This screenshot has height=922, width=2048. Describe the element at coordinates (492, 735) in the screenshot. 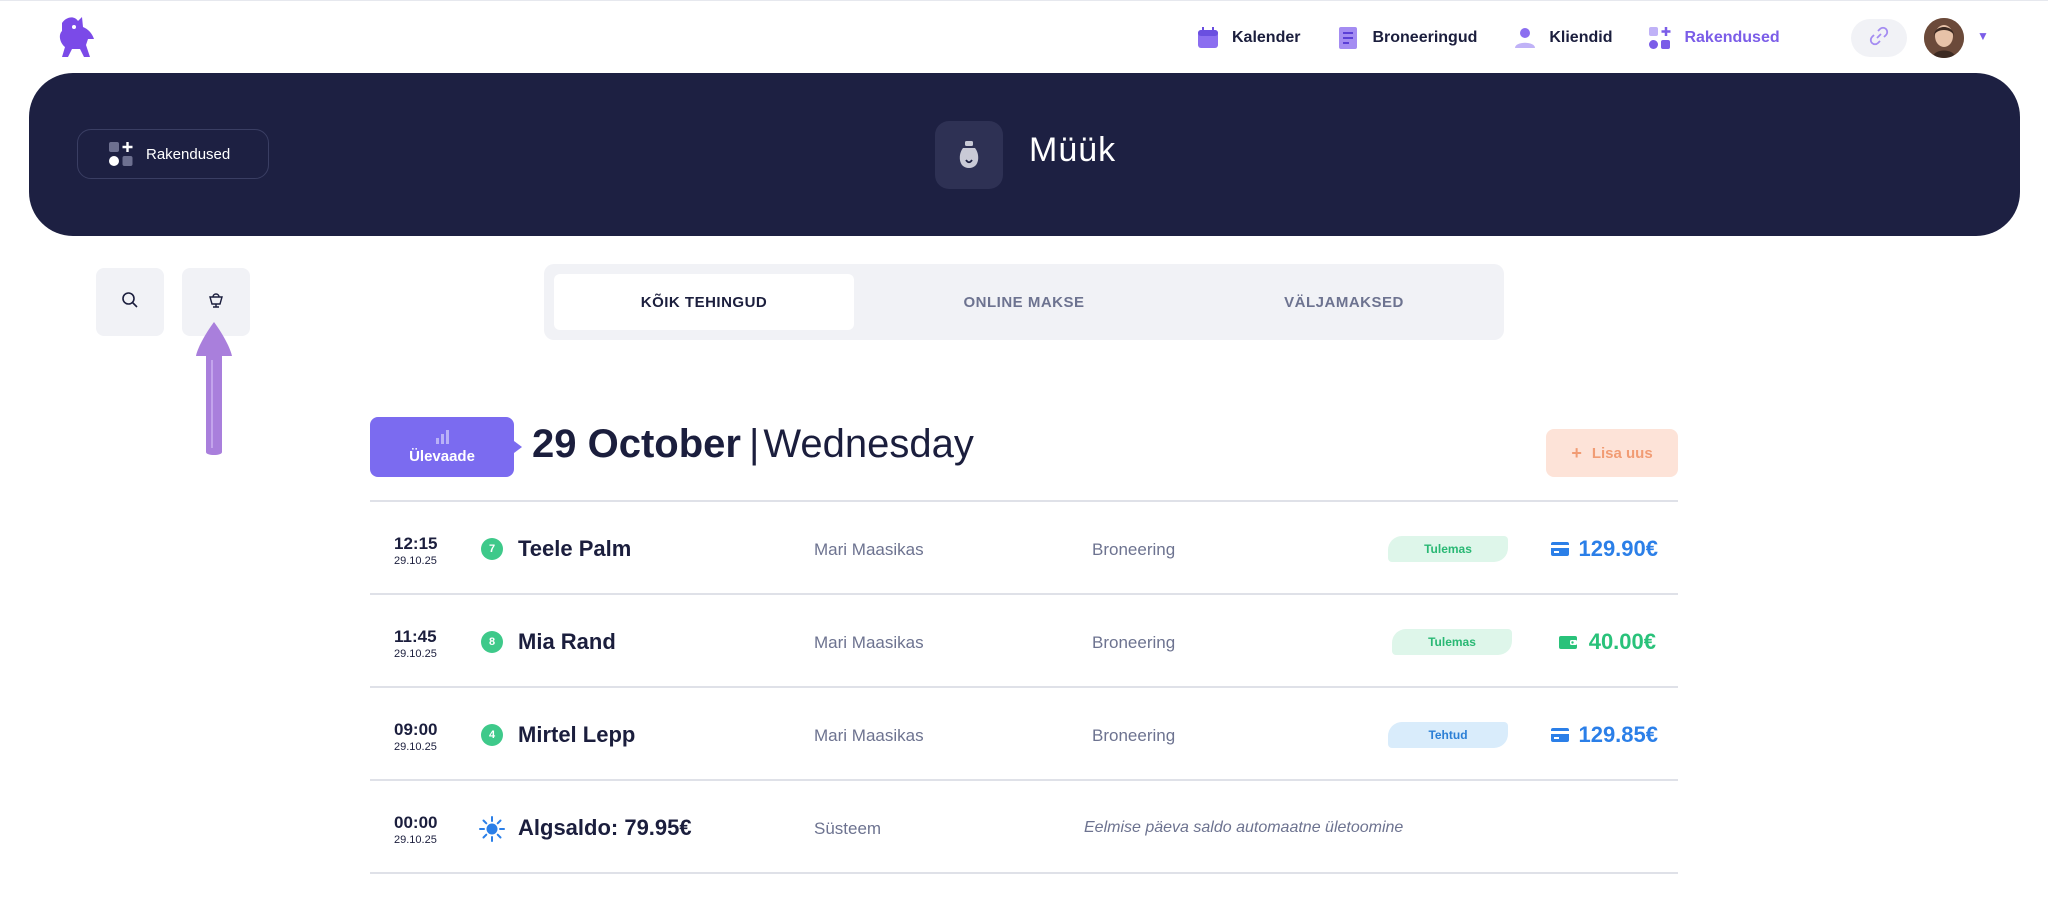

I see `visit-count-badge: 4` at that location.